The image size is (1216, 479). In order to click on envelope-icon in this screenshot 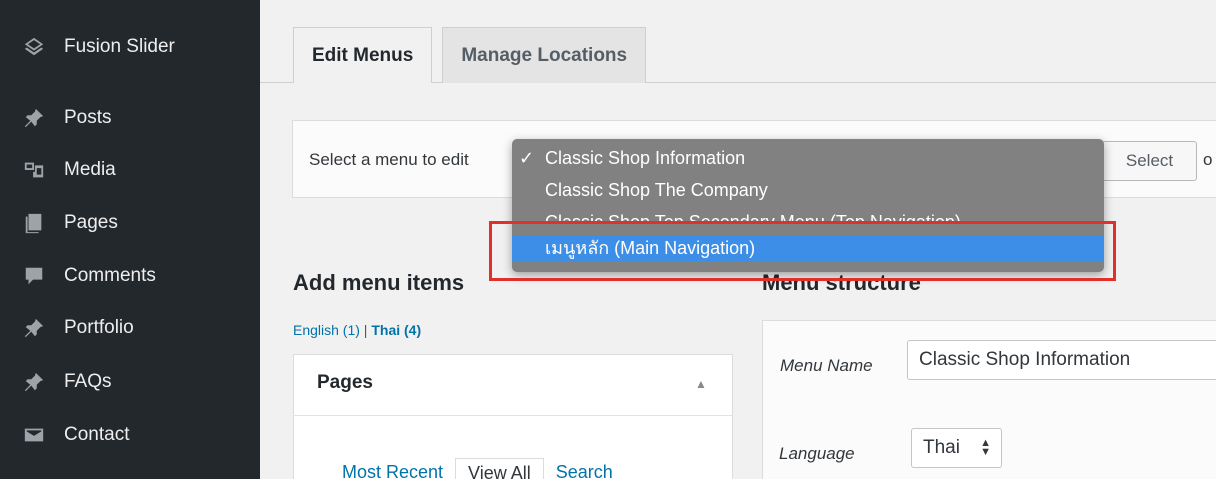, I will do `click(34, 435)`.